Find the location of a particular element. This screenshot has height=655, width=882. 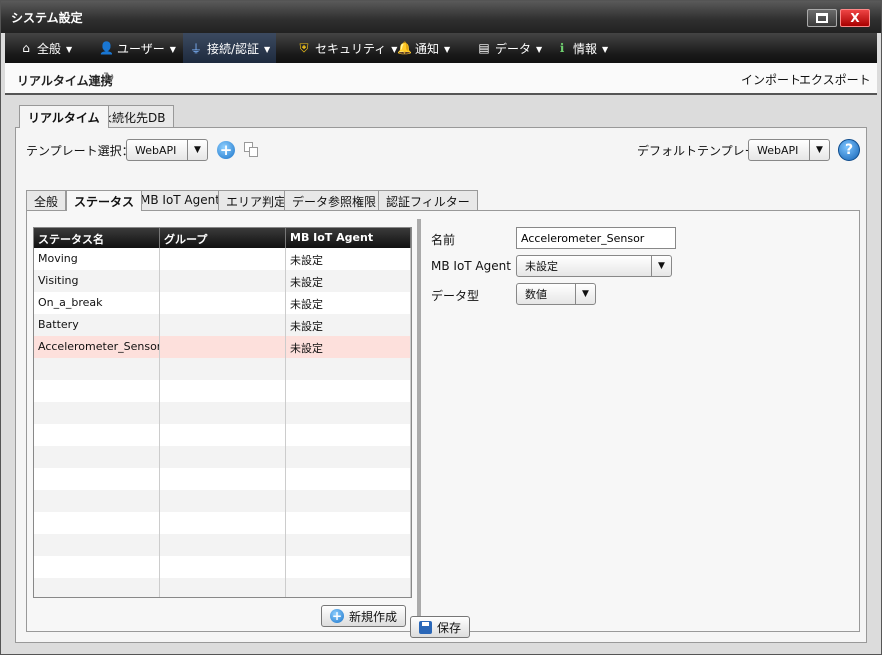

menu-security: ⛨ セキュリティ ▼ is located at coordinates (347, 48).